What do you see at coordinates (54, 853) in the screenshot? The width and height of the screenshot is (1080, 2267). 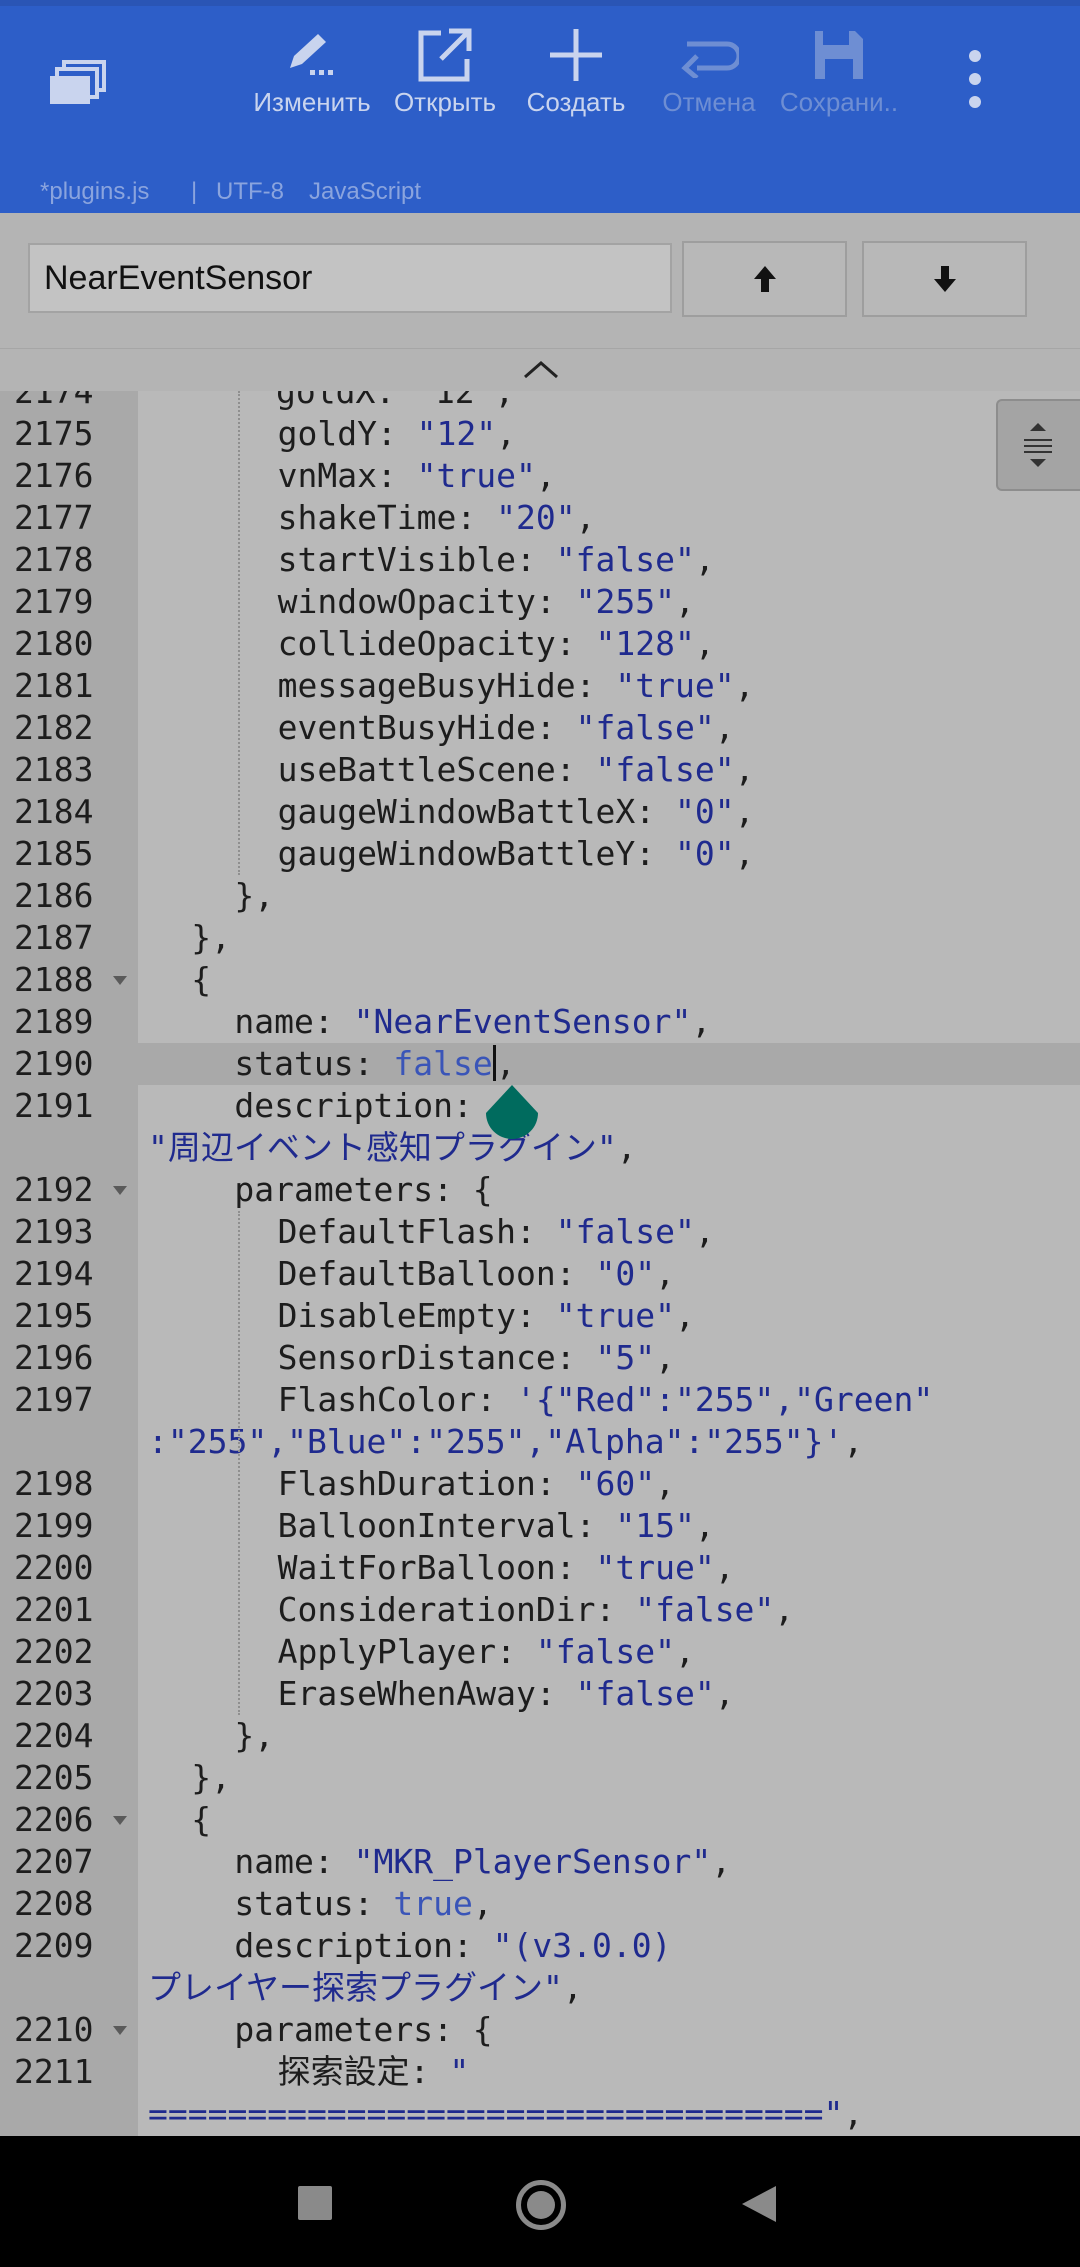 I see `line-number: 2185` at bounding box center [54, 853].